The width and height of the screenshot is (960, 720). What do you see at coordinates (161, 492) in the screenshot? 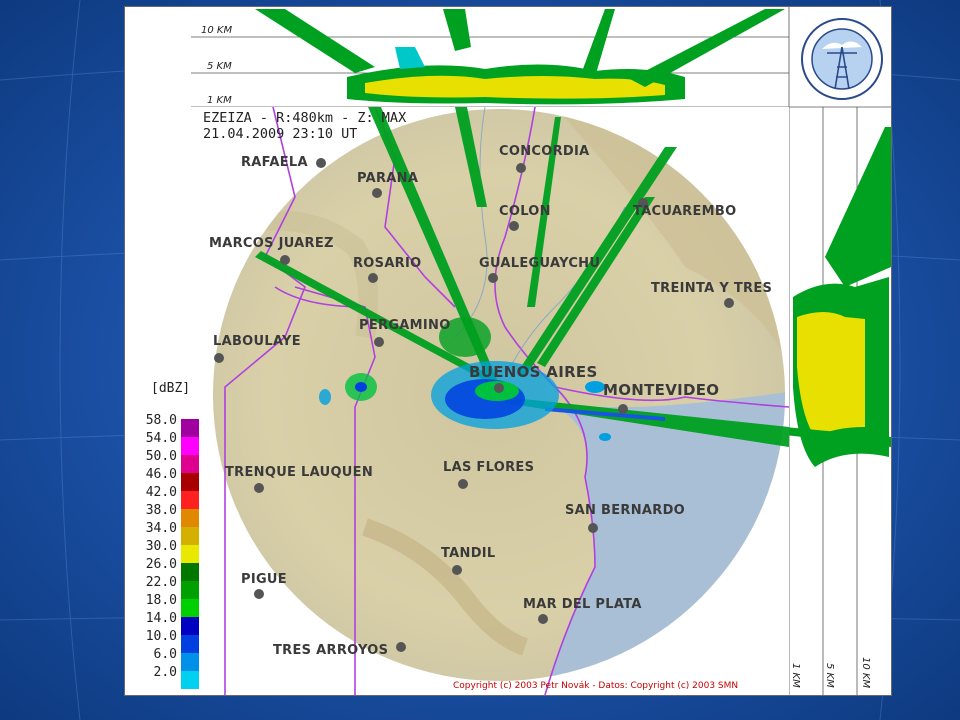
I see `legend-value: 42.0` at bounding box center [161, 492].